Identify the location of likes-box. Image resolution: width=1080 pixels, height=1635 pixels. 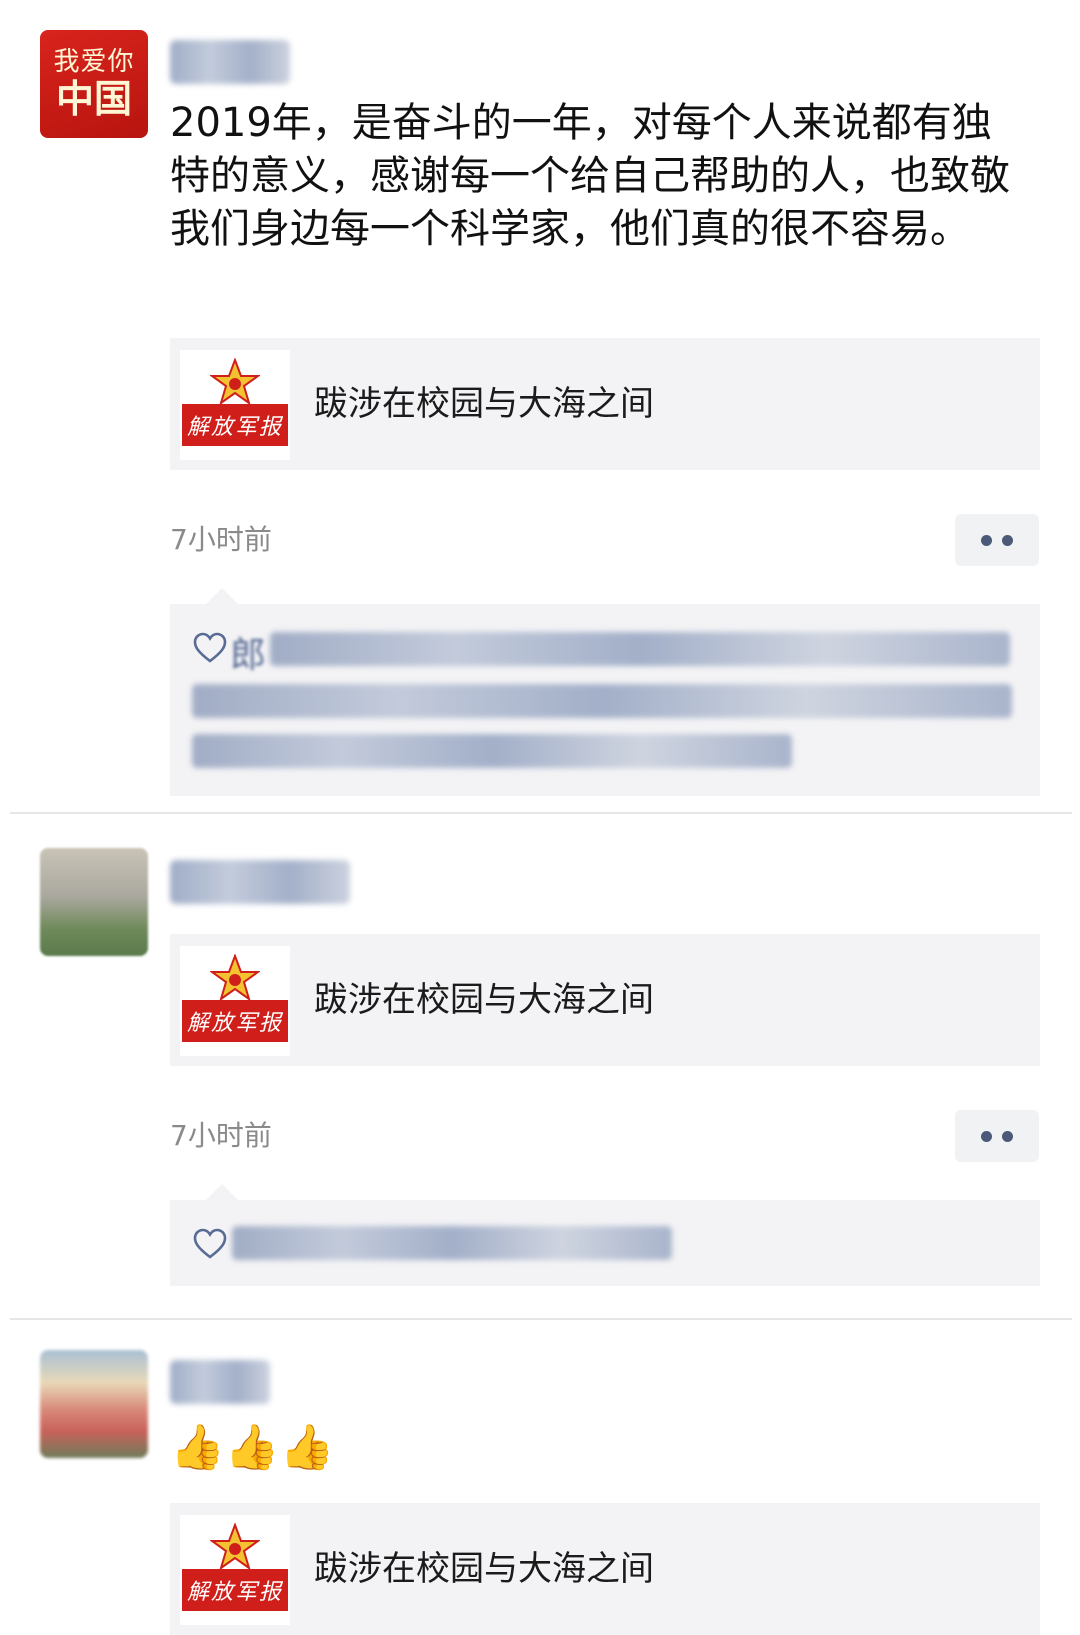
(605, 1235).